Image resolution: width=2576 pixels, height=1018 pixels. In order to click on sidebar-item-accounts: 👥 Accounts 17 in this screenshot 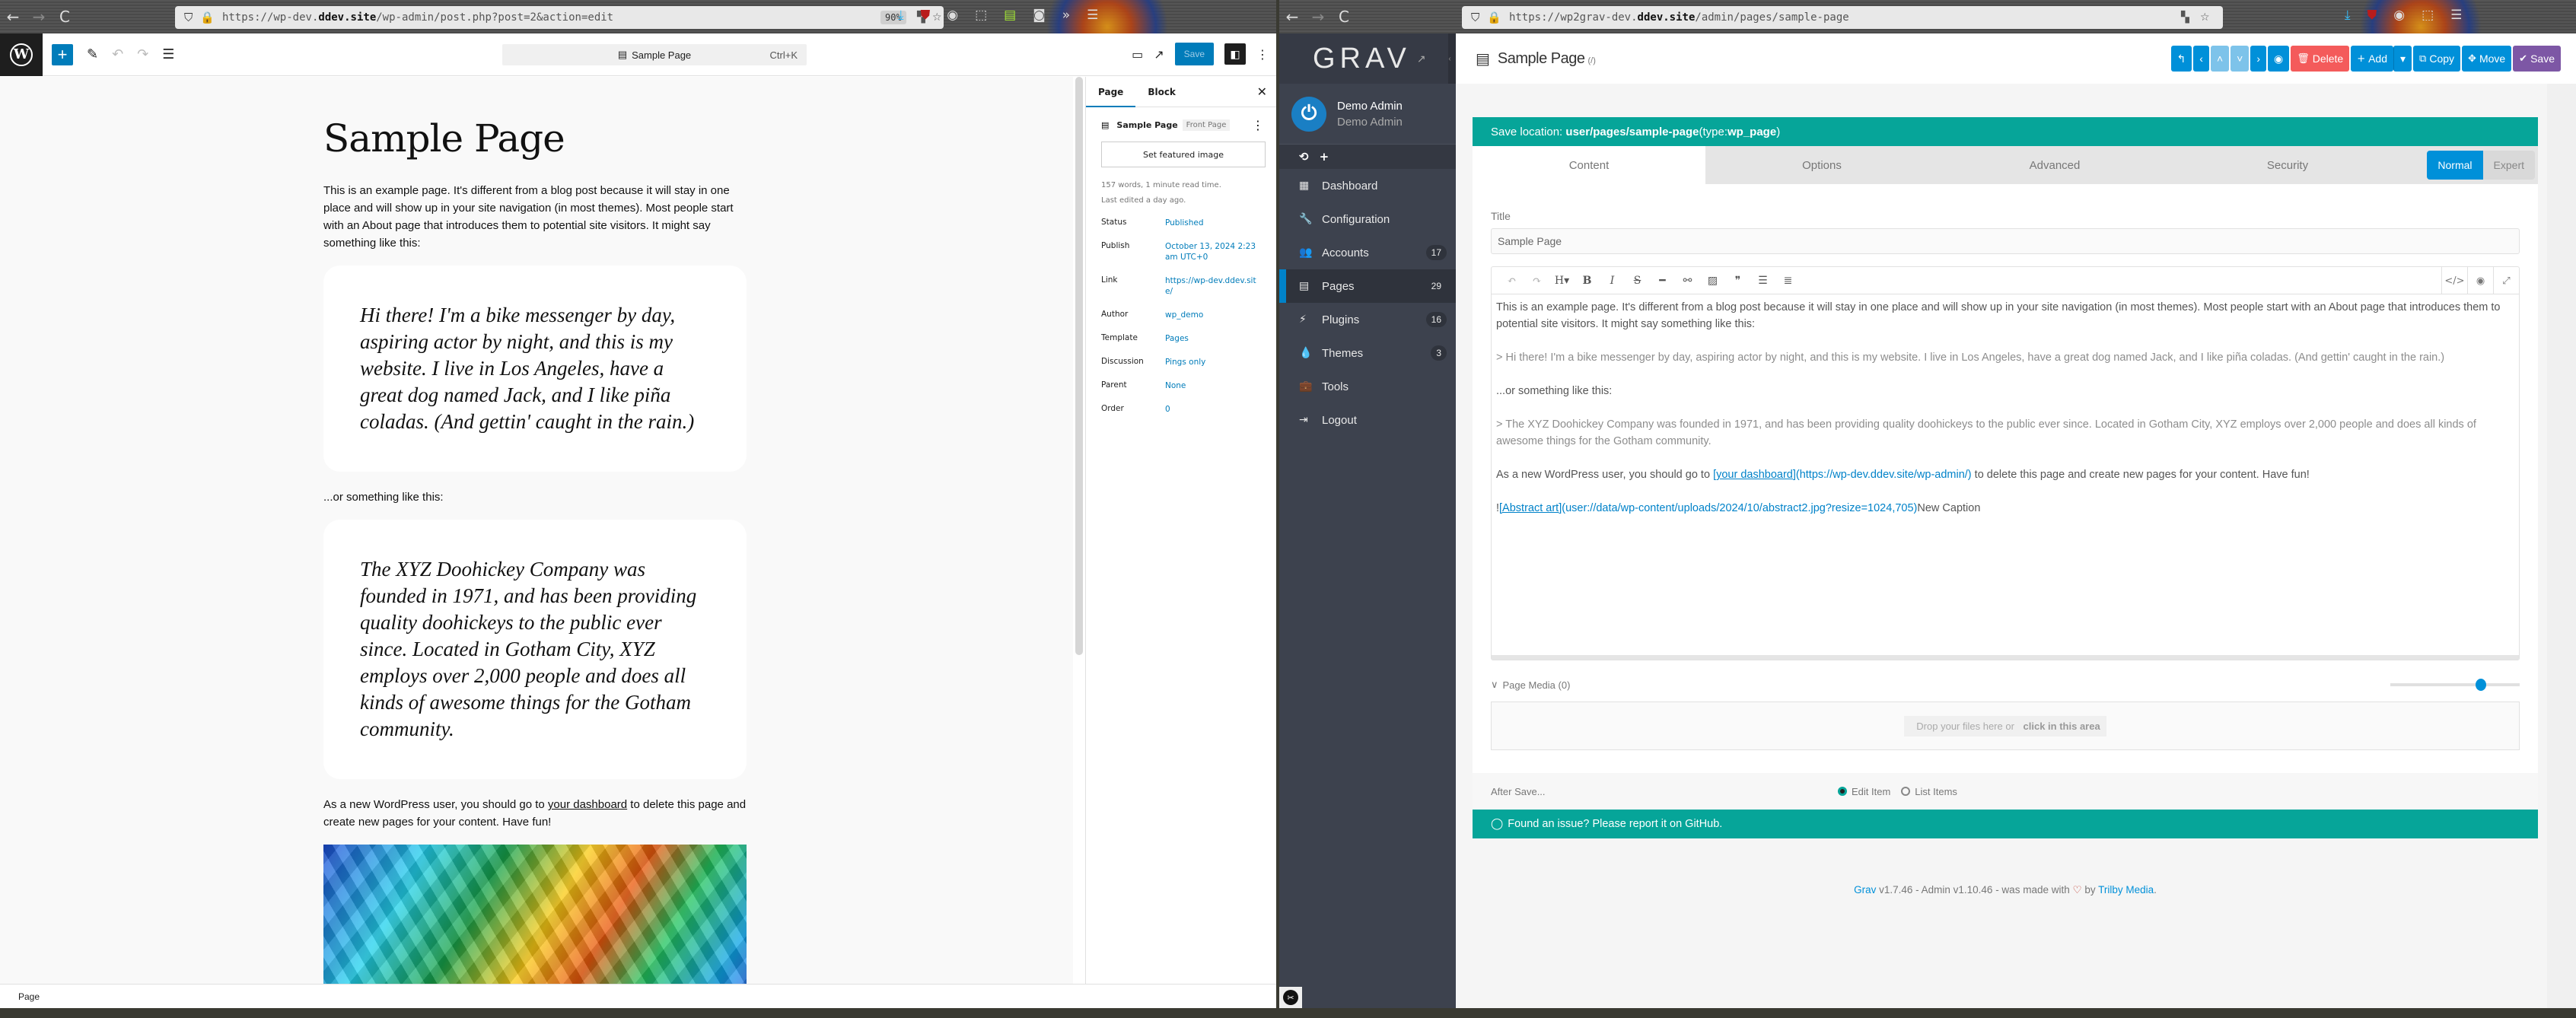, I will do `click(1367, 252)`.